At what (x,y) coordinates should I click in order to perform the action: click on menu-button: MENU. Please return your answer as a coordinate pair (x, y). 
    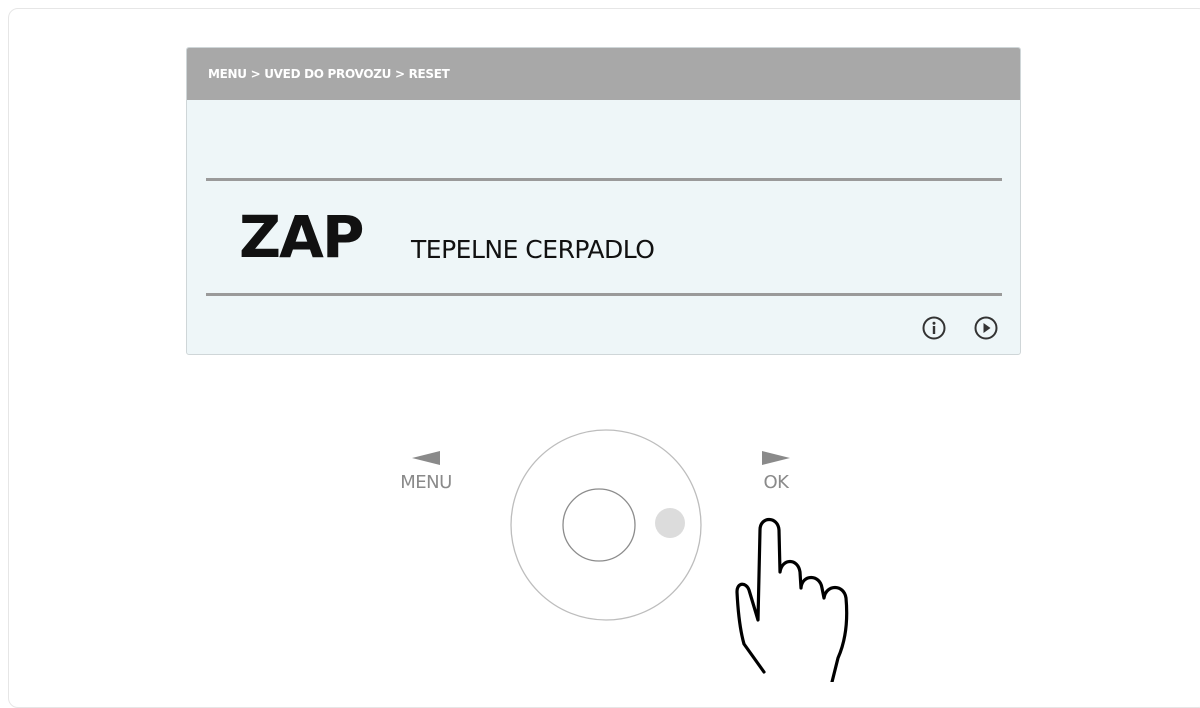
    Looking at the image, I should click on (426, 471).